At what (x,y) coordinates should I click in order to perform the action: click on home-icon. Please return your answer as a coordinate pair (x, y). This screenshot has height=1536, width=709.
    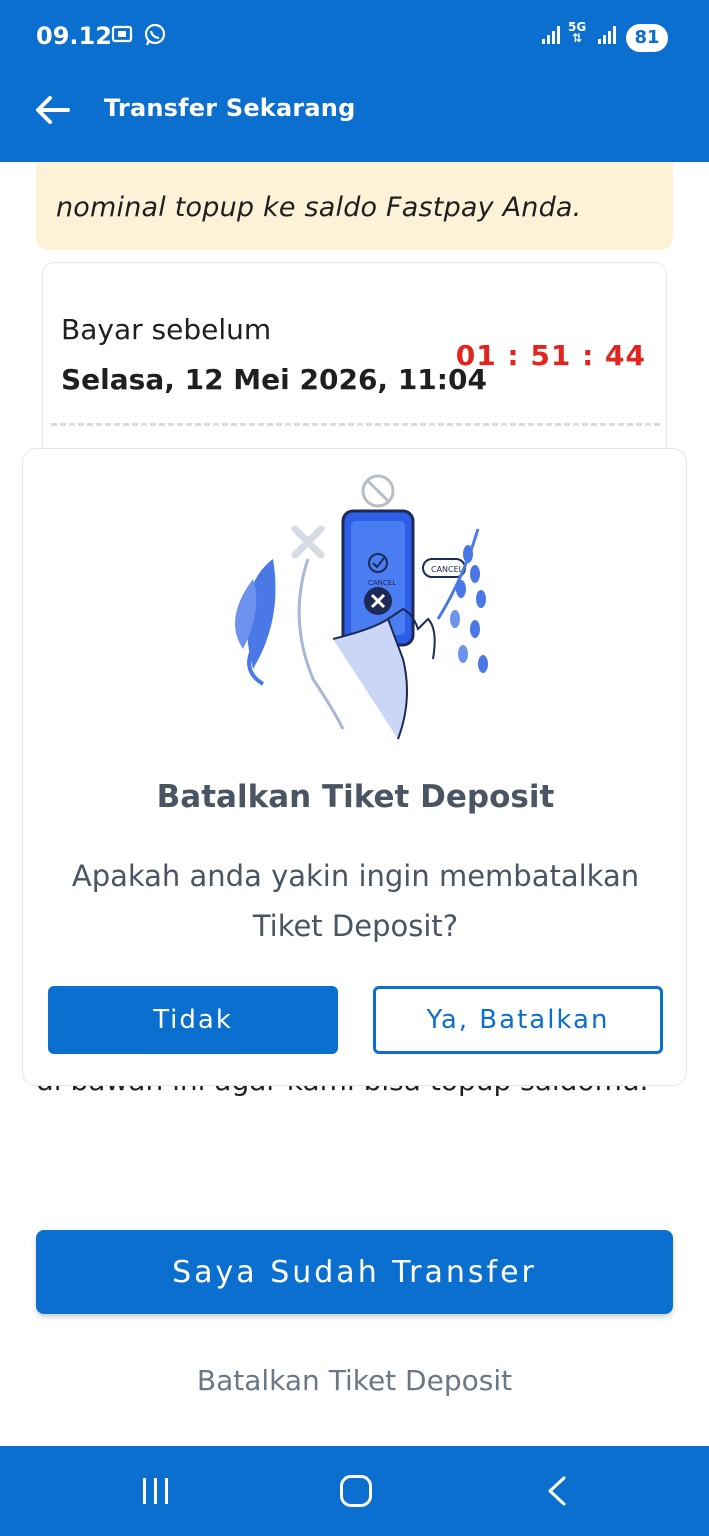
    Looking at the image, I should click on (356, 1491).